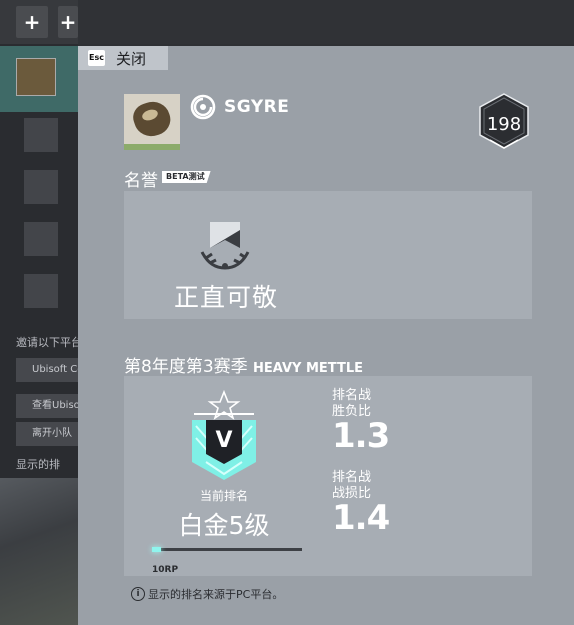 The width and height of the screenshot is (574, 625). Describe the element at coordinates (225, 297) in the screenshot. I see `honor-name: 正直可敬` at that location.